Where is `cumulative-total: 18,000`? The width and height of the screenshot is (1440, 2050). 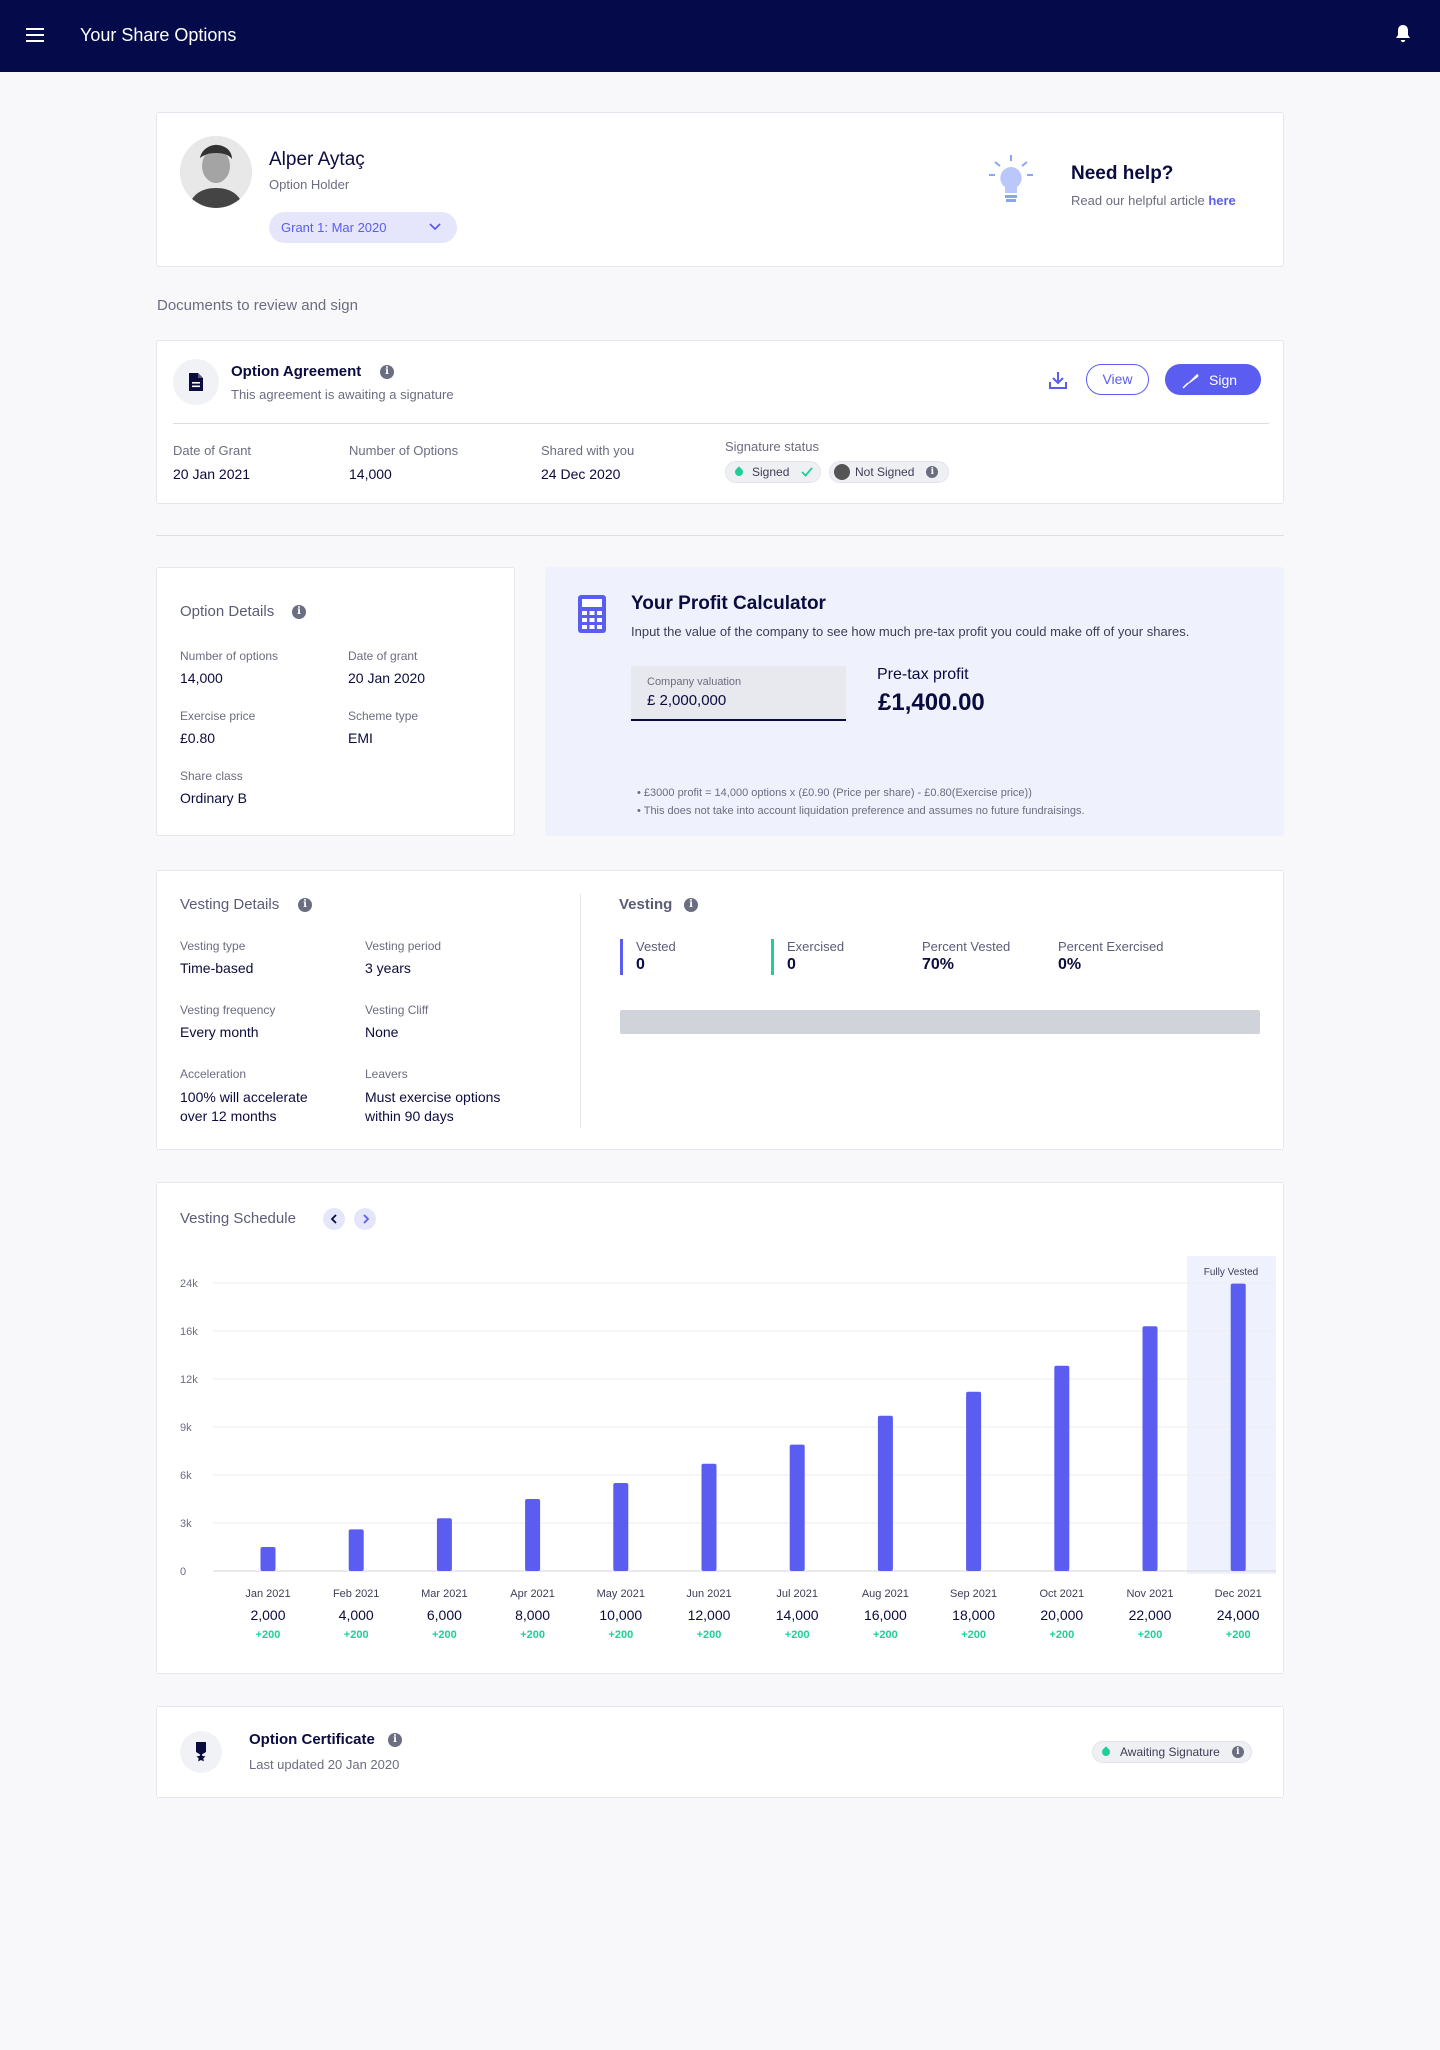 cumulative-total: 18,000 is located at coordinates (973, 1615).